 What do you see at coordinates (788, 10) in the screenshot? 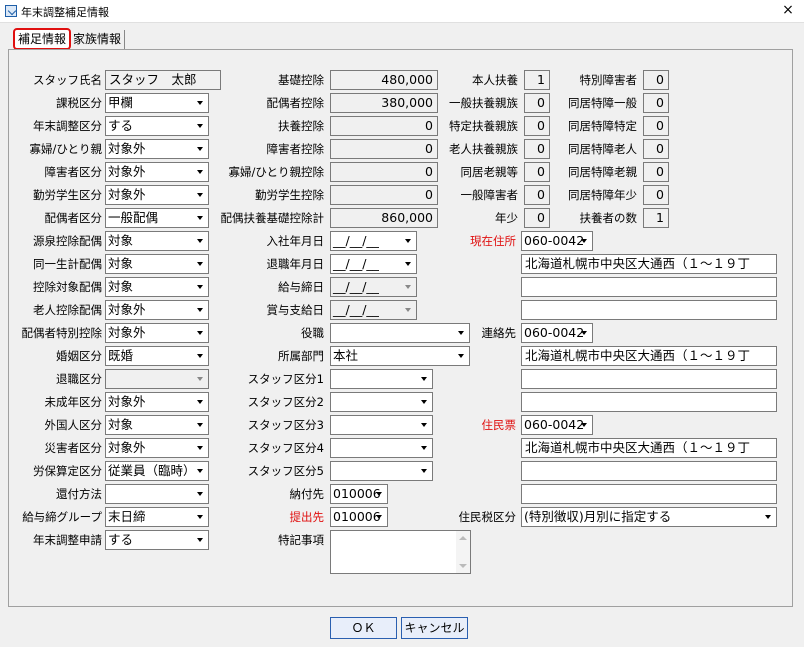
I see `close-icon: ×` at bounding box center [788, 10].